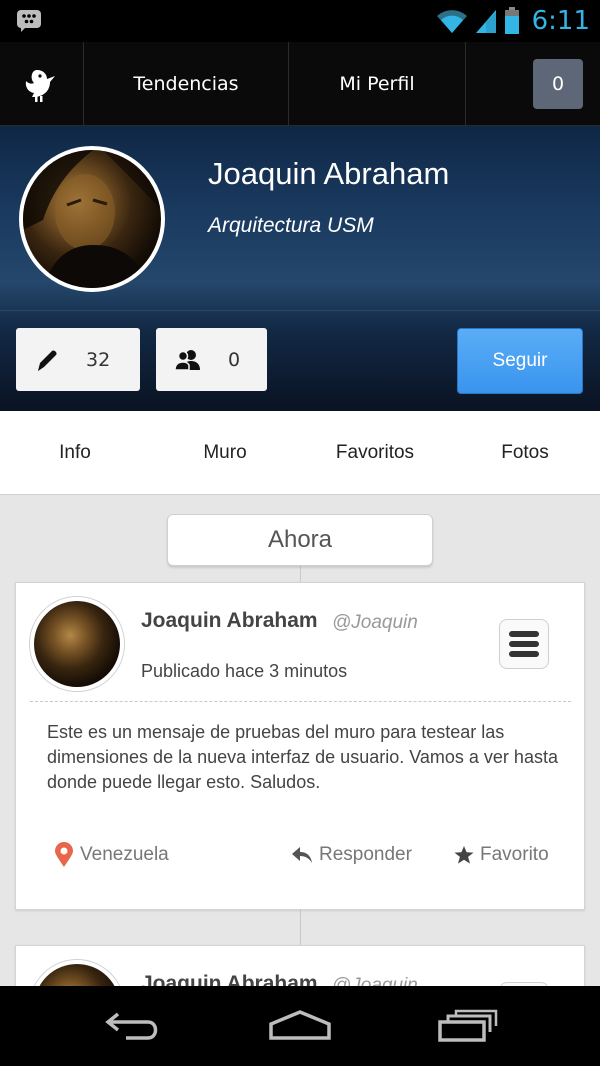 The height and width of the screenshot is (1066, 600). Describe the element at coordinates (514, 854) in the screenshot. I see `favorite-label: Favorito` at that location.